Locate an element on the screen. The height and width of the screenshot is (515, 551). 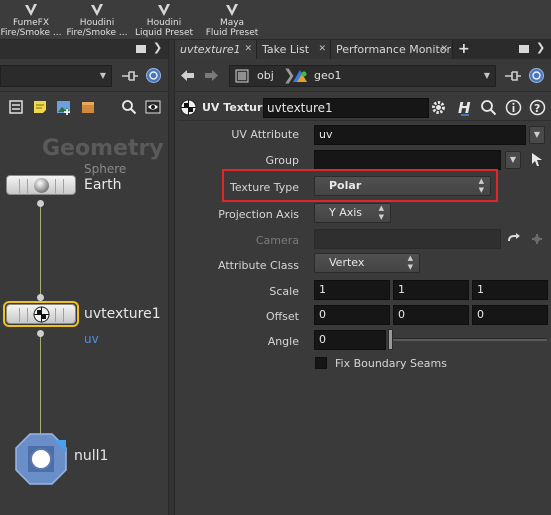
help-icon: ? is located at coordinates (537, 107).